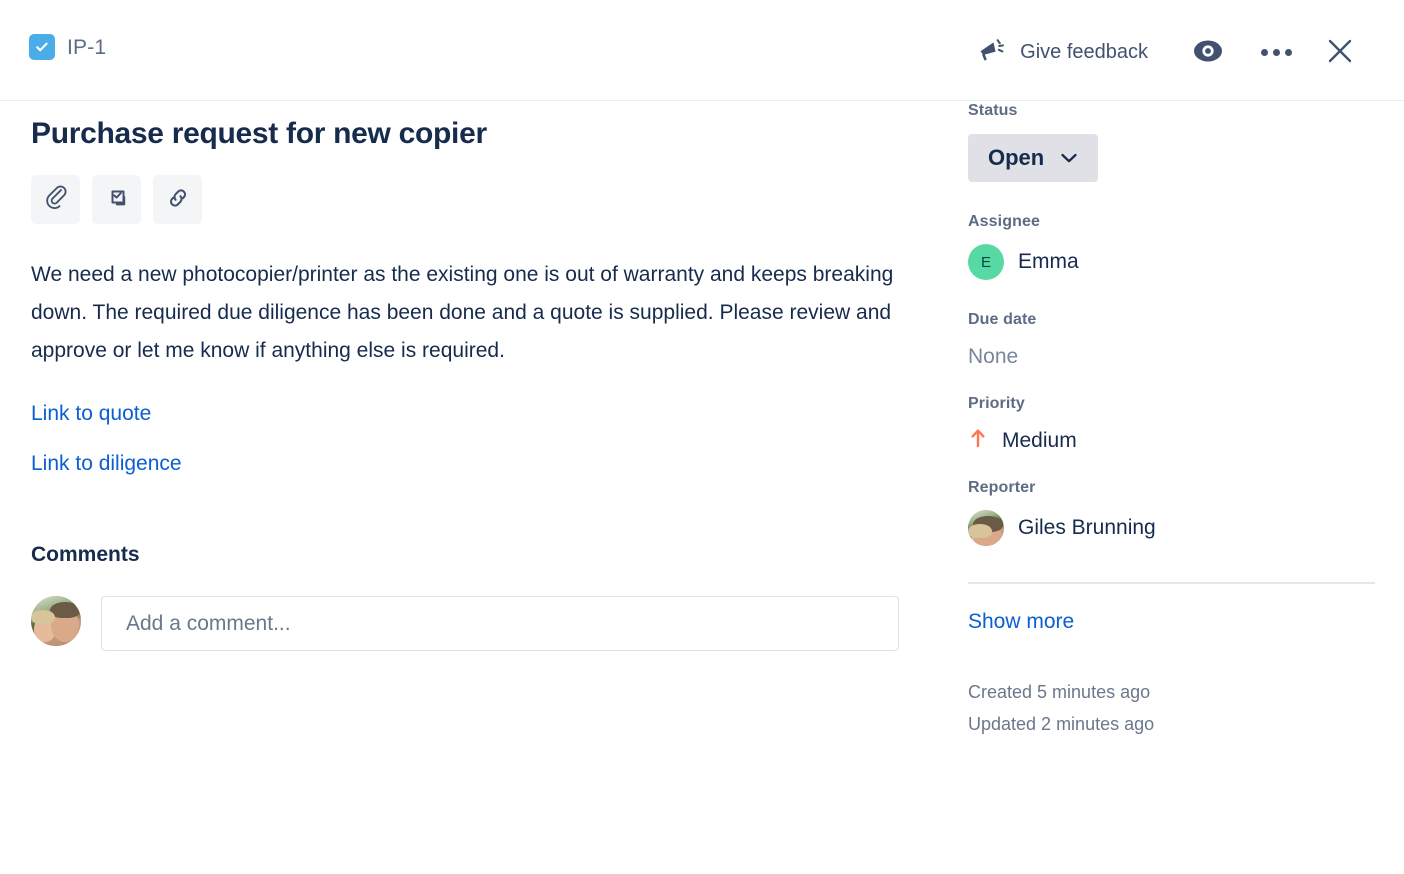 The height and width of the screenshot is (874, 1404). I want to click on add-comment-input, so click(500, 623).